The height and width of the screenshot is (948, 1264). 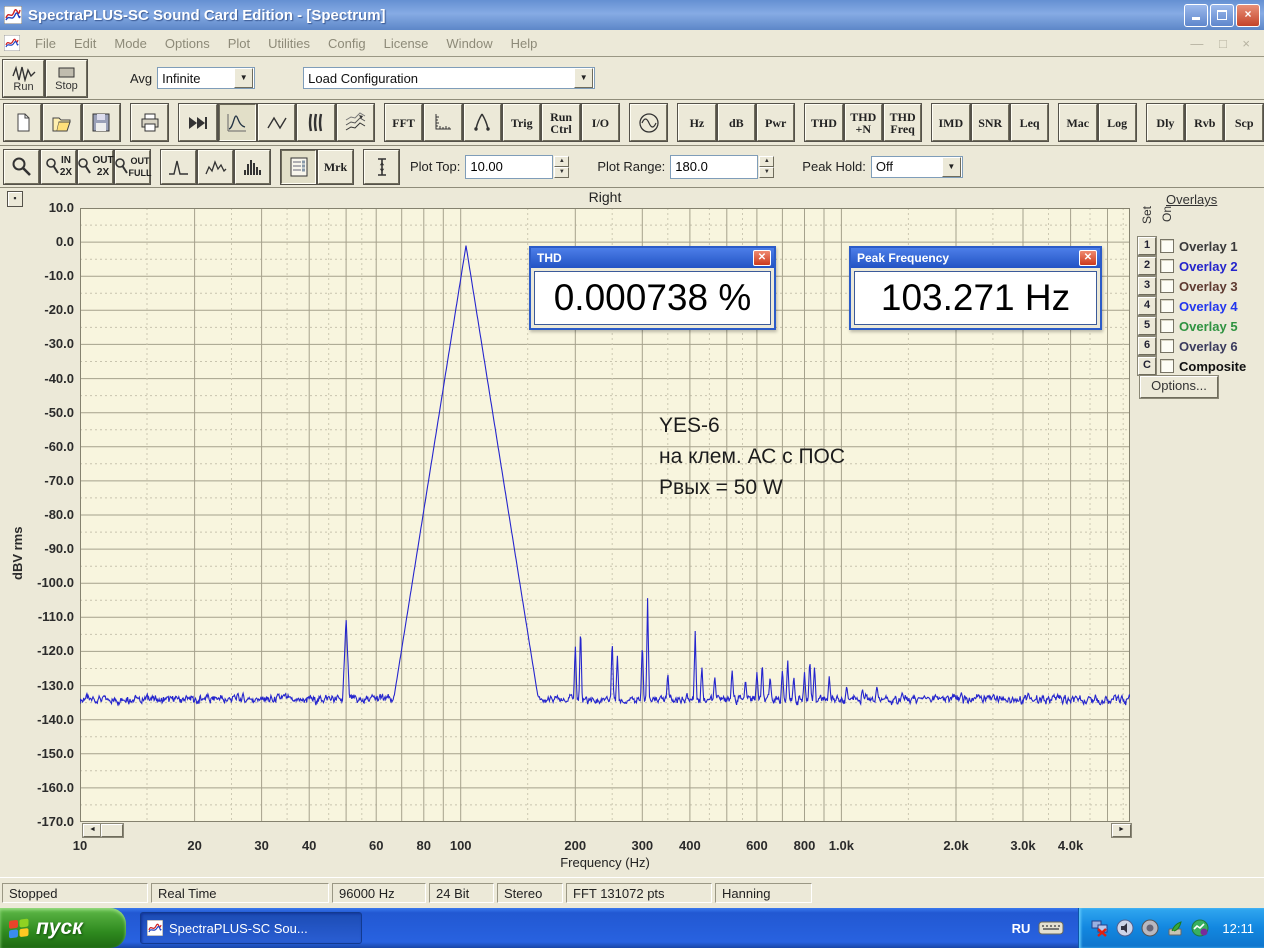 What do you see at coordinates (649, 122) in the screenshot?
I see `signal-generator-button` at bounding box center [649, 122].